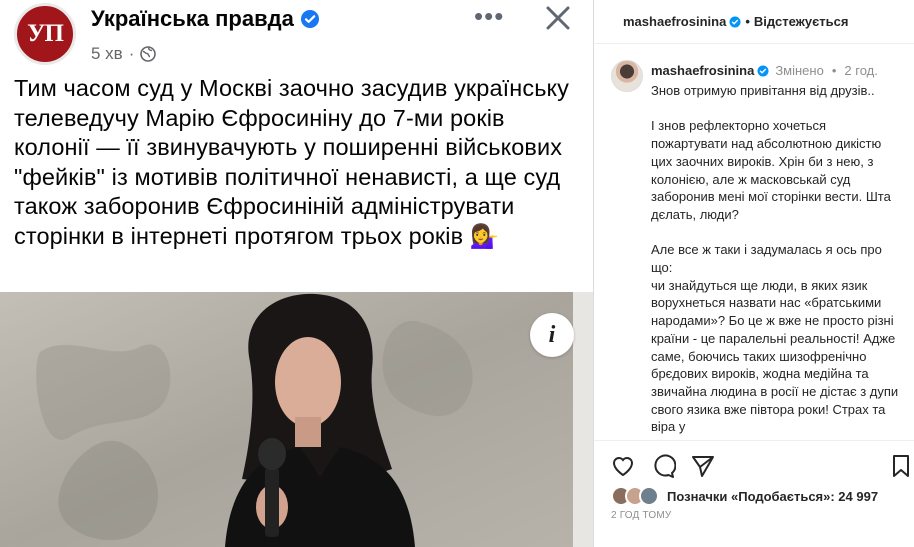  I want to click on post-header: УП Українська правда 5 хв · •••, so click(296, 36).